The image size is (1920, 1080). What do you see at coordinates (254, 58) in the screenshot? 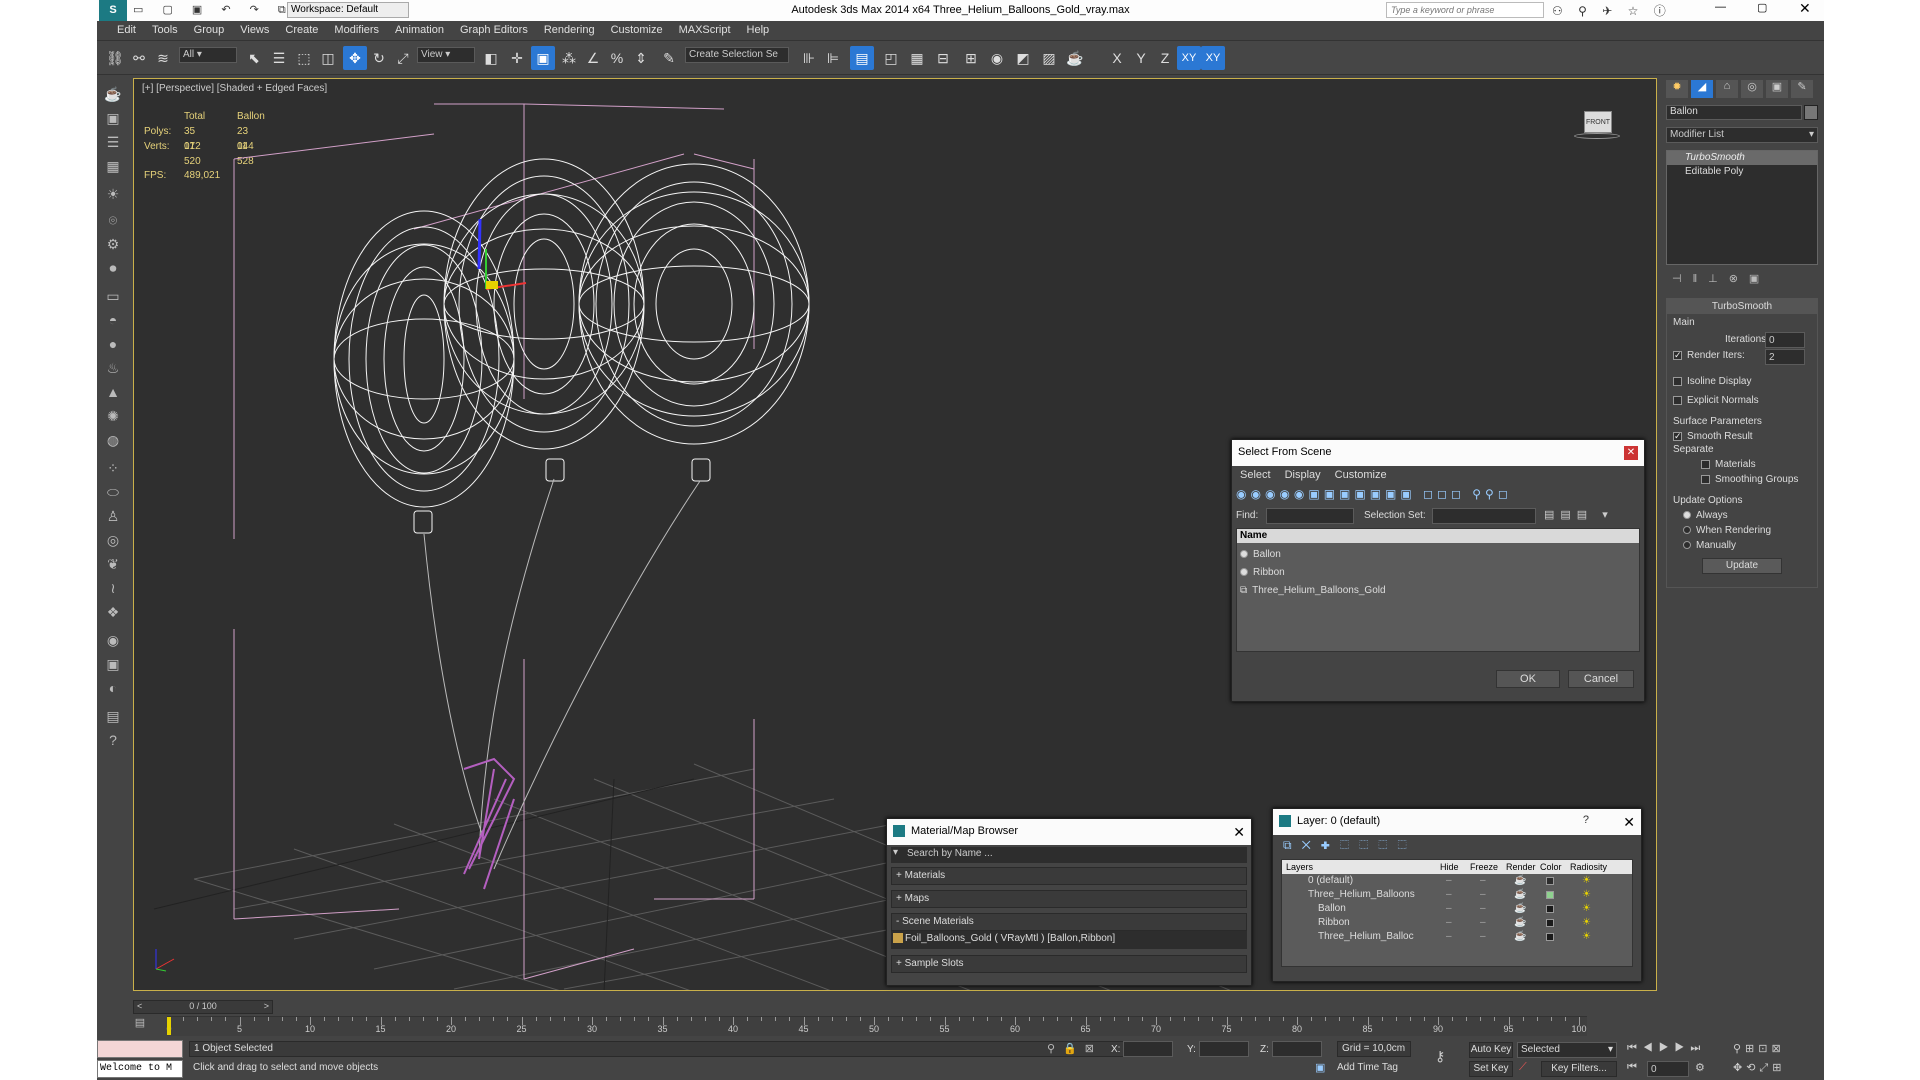
I see `select-object-icon: ⬉` at bounding box center [254, 58].